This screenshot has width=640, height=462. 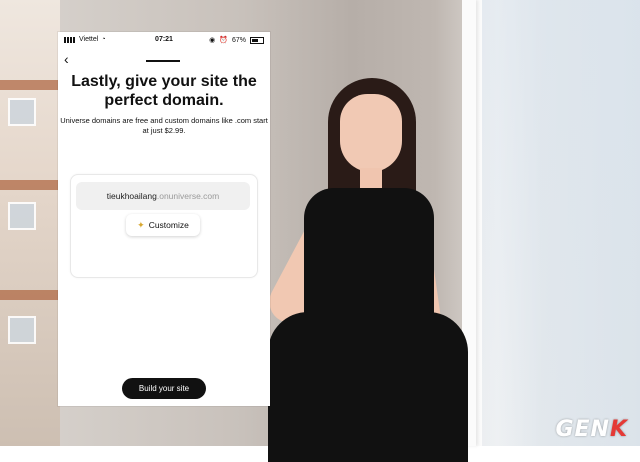 I want to click on domain-field: tieukhoailang.onuniverse.com, so click(x=163, y=196).